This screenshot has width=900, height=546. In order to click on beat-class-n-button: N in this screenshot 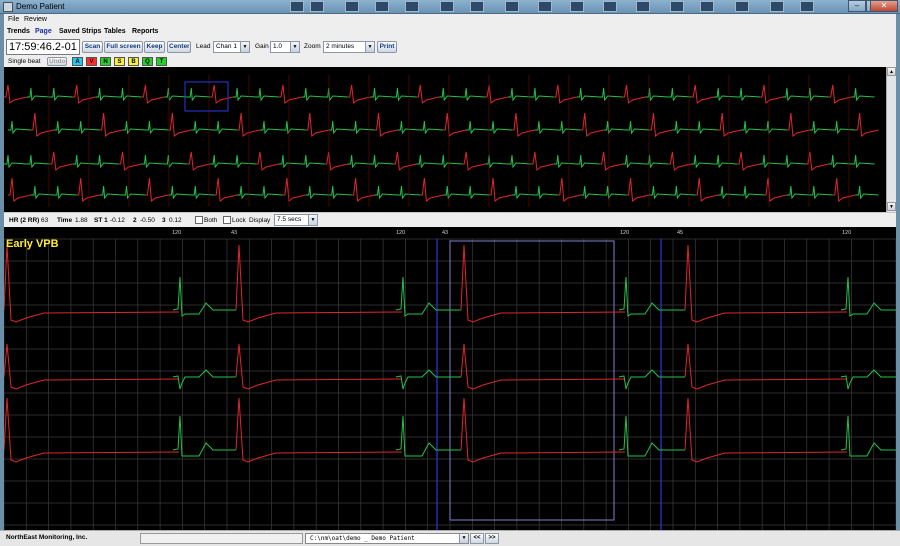, I will do `click(105, 61)`.